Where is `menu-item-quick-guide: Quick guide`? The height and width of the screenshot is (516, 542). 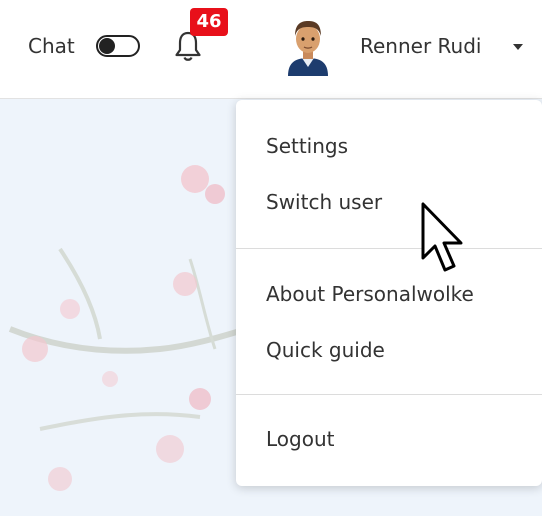
menu-item-quick-guide: Quick guide is located at coordinates (325, 350).